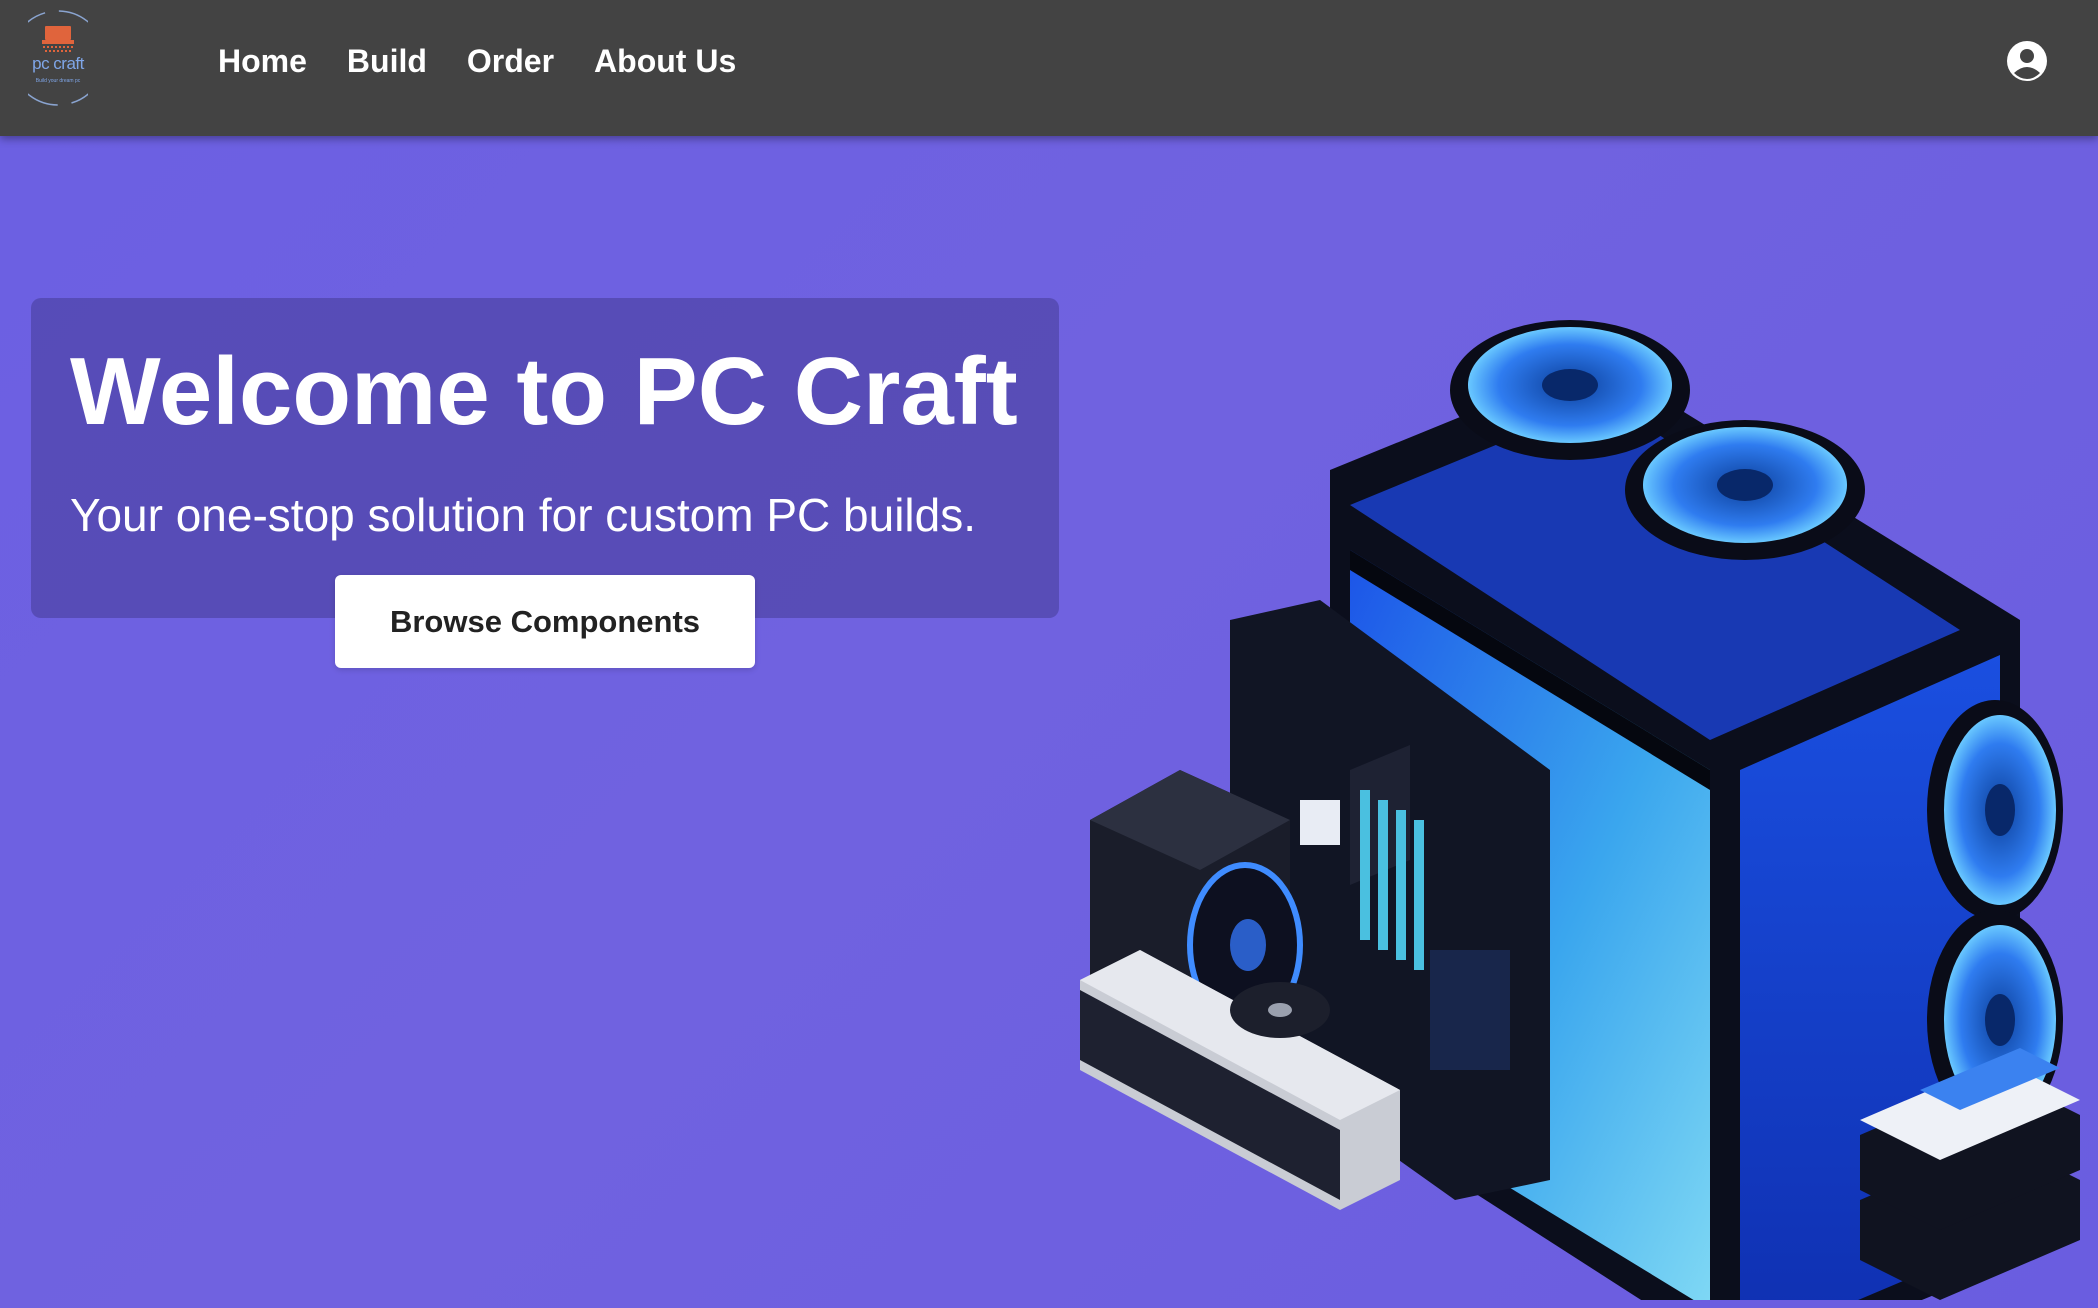 Image resolution: width=2098 pixels, height=1308 pixels. I want to click on nav-order: Order, so click(510, 61).